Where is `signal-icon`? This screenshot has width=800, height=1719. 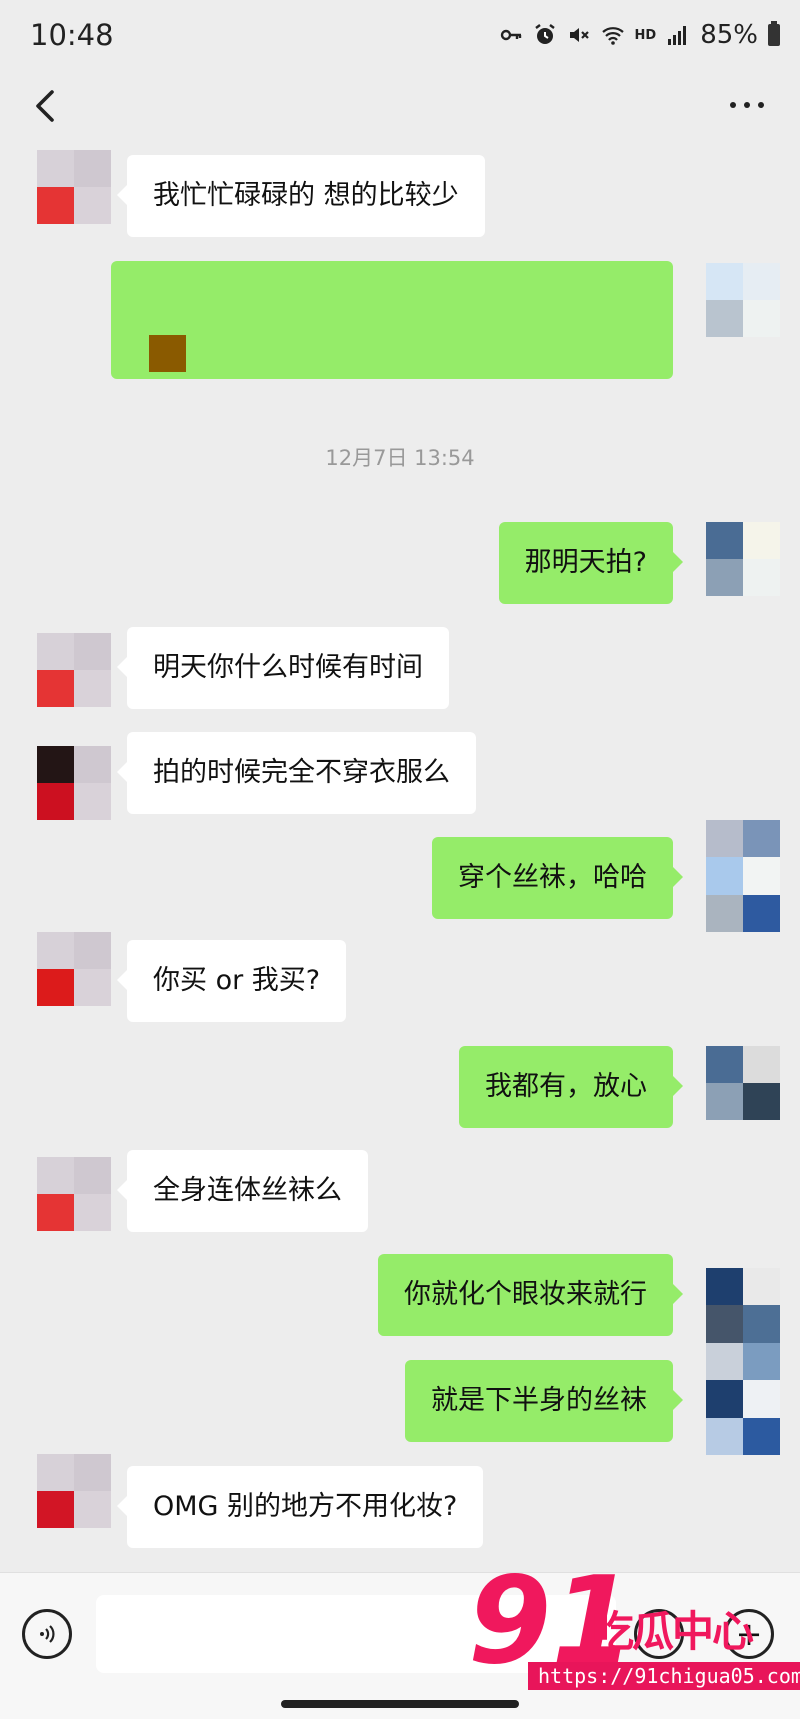 signal-icon is located at coordinates (677, 35).